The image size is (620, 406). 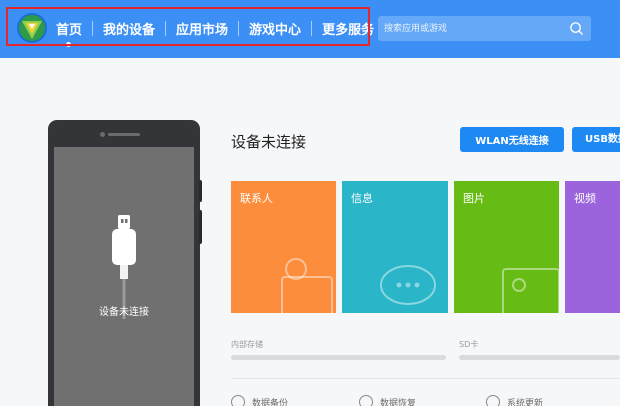 I want to click on system-update-action: 系统更新, so click(x=514, y=400).